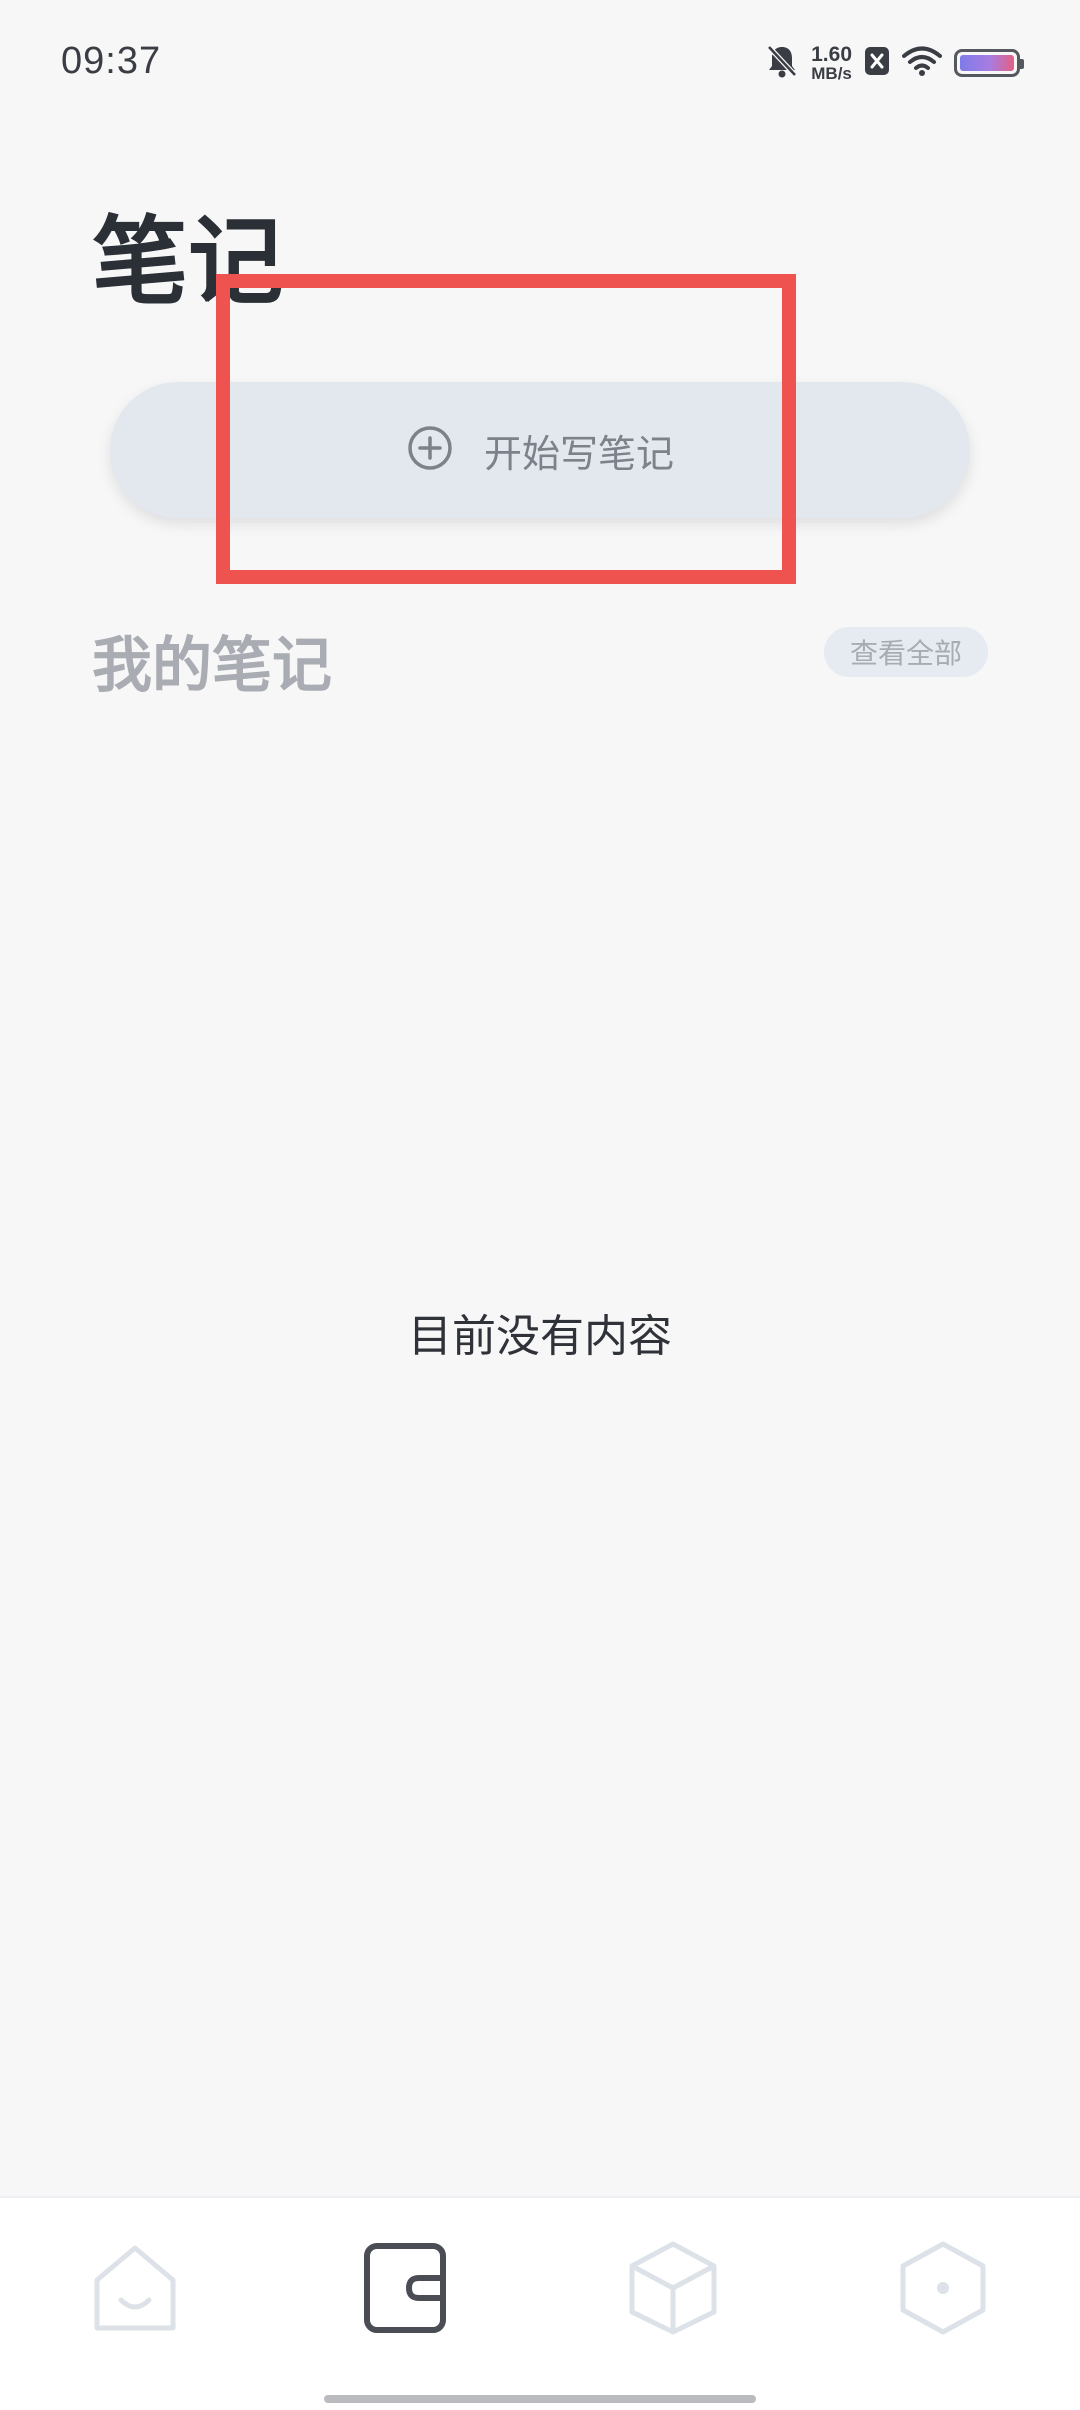 This screenshot has width=1080, height=2410. What do you see at coordinates (212, 666) in the screenshot?
I see `my-notes-title: 我的笔记` at bounding box center [212, 666].